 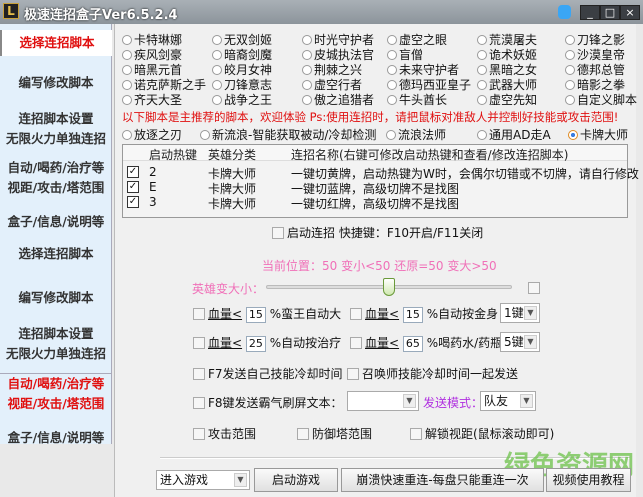 What do you see at coordinates (199, 403) in the screenshot?
I see `f8-spam-checkbox` at bounding box center [199, 403].